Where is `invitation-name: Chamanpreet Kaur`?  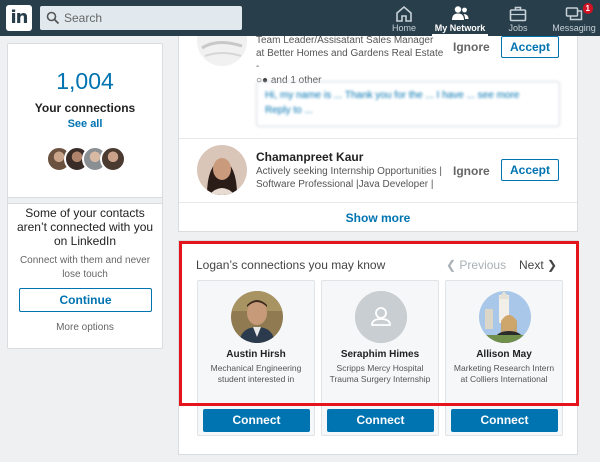 invitation-name: Chamanpreet Kaur is located at coordinates (350, 157).